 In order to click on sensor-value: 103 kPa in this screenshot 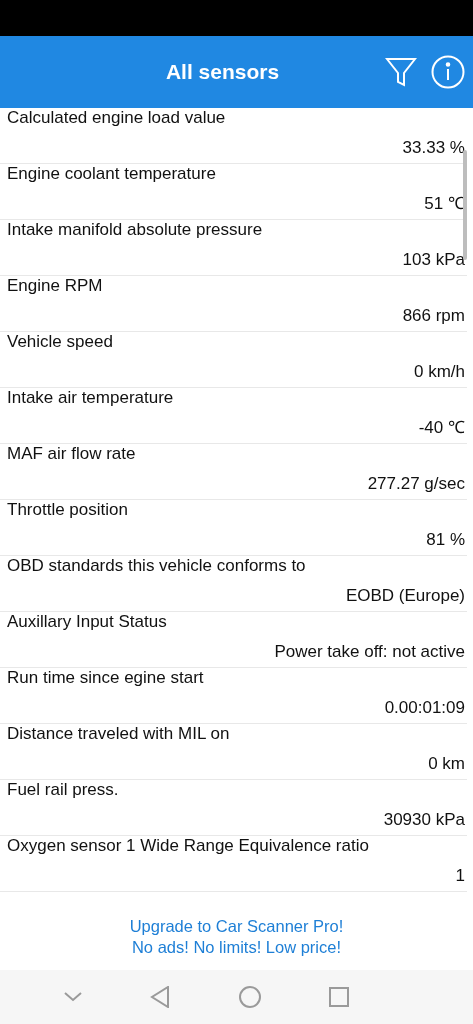, I will do `click(434, 260)`.